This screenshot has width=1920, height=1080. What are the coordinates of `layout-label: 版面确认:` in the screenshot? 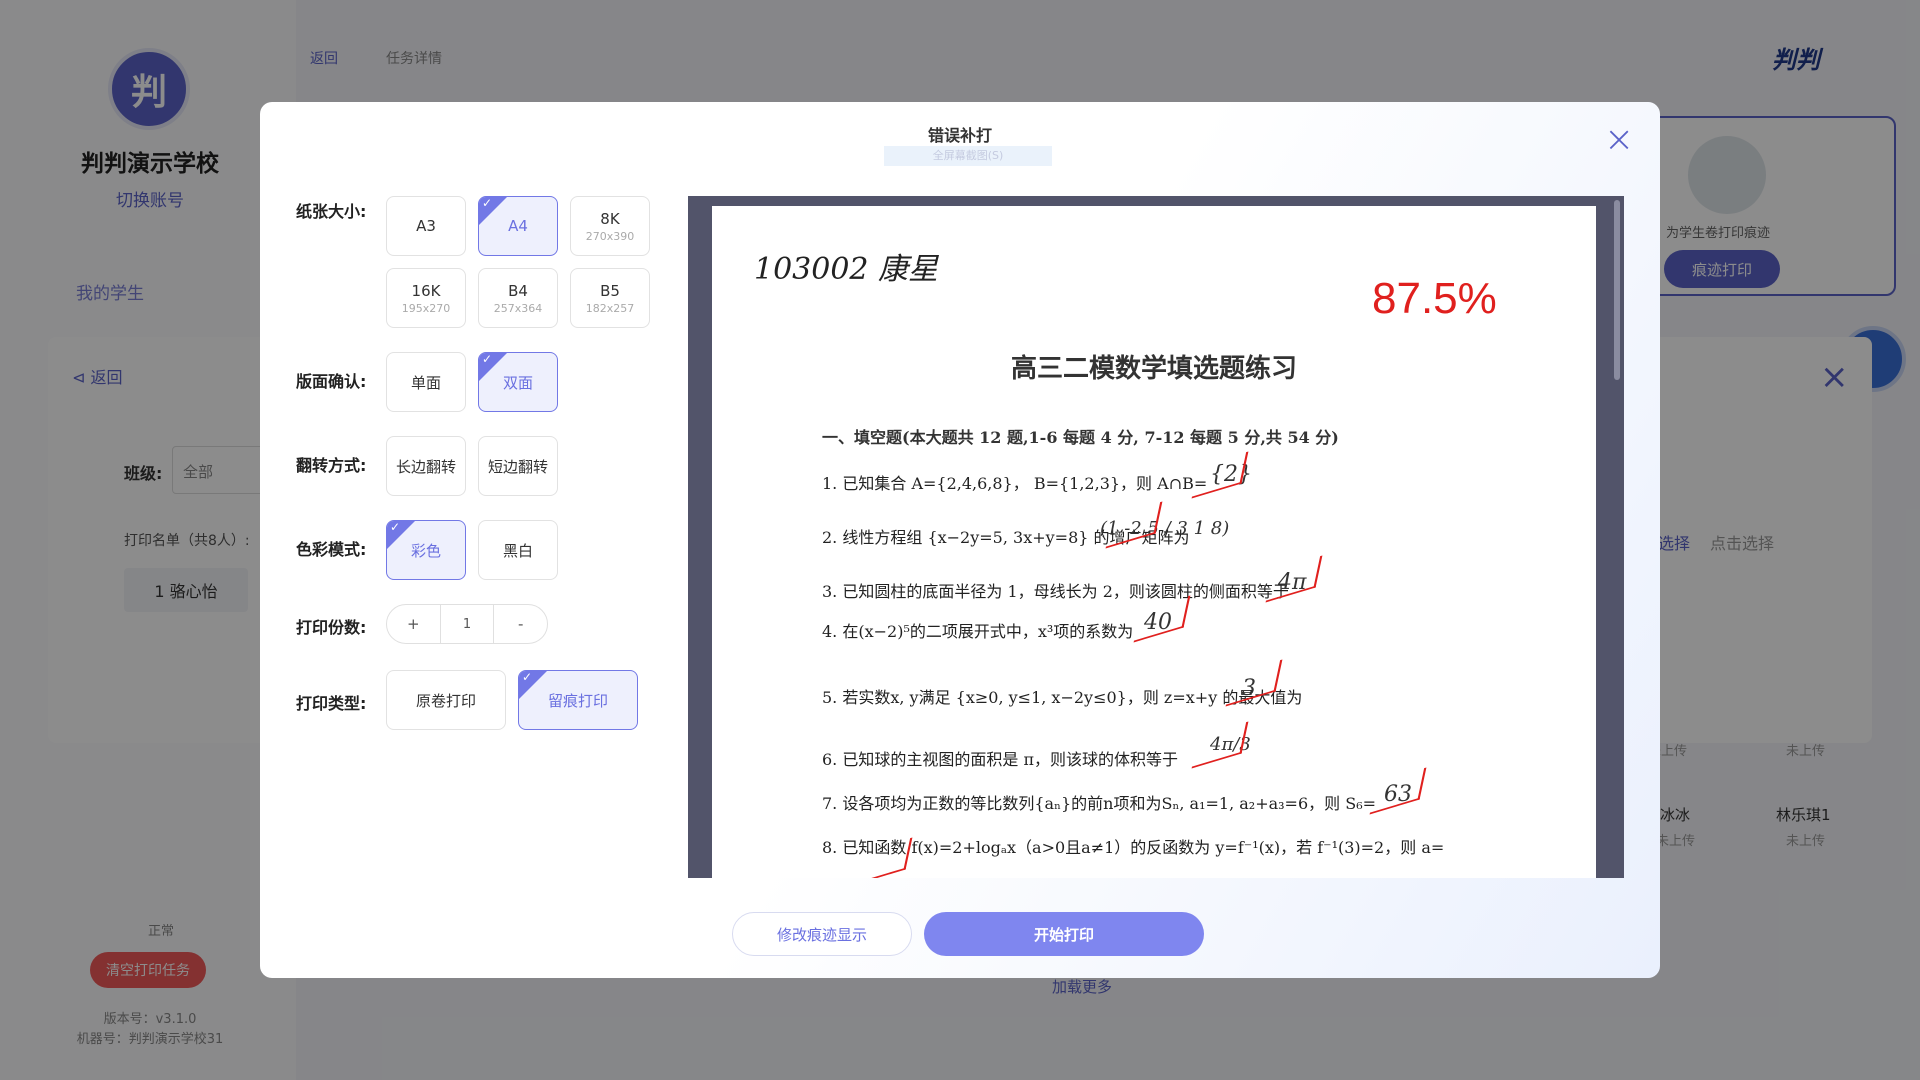 It's located at (331, 381).